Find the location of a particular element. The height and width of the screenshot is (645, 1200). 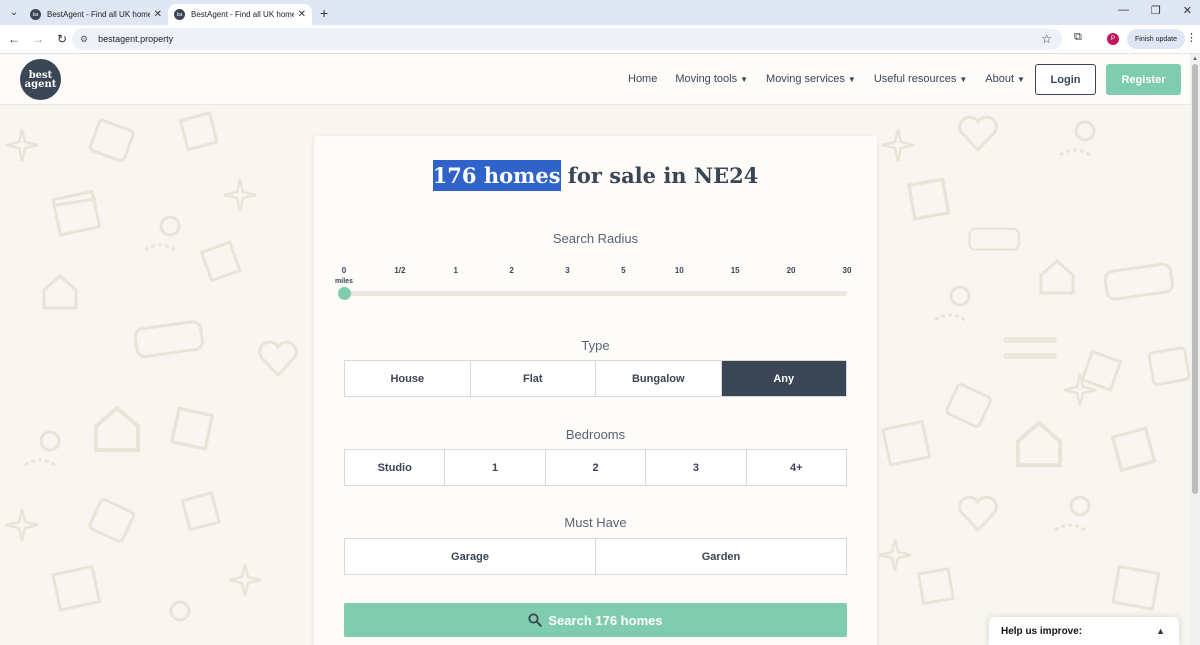

window-controls: — ❐ ✕ is located at coordinates (1155, 10).